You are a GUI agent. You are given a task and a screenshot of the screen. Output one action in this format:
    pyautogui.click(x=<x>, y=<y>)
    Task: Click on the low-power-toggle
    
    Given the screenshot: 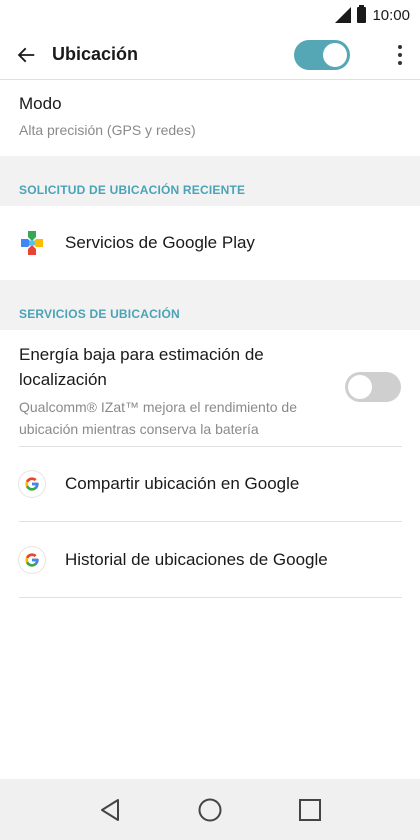 What is the action you would take?
    pyautogui.click(x=373, y=387)
    